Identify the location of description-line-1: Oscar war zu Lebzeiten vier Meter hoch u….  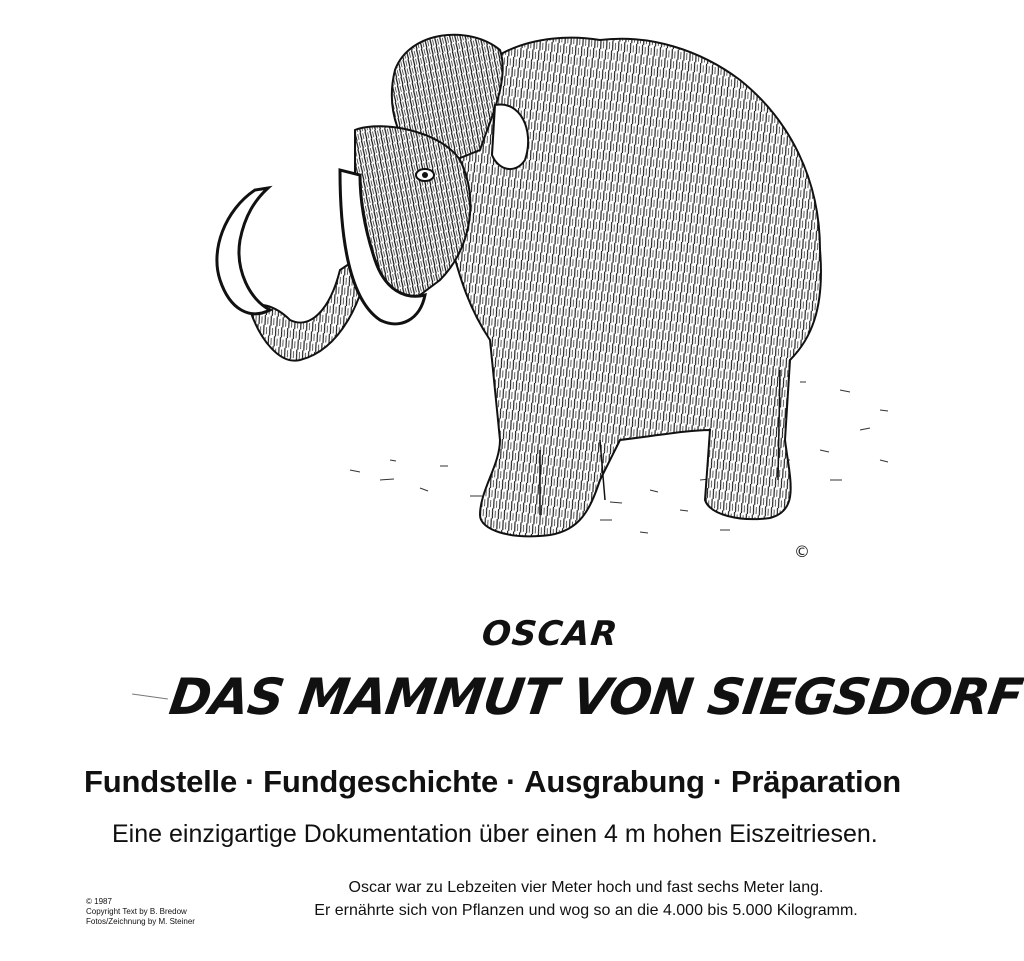
(586, 887).